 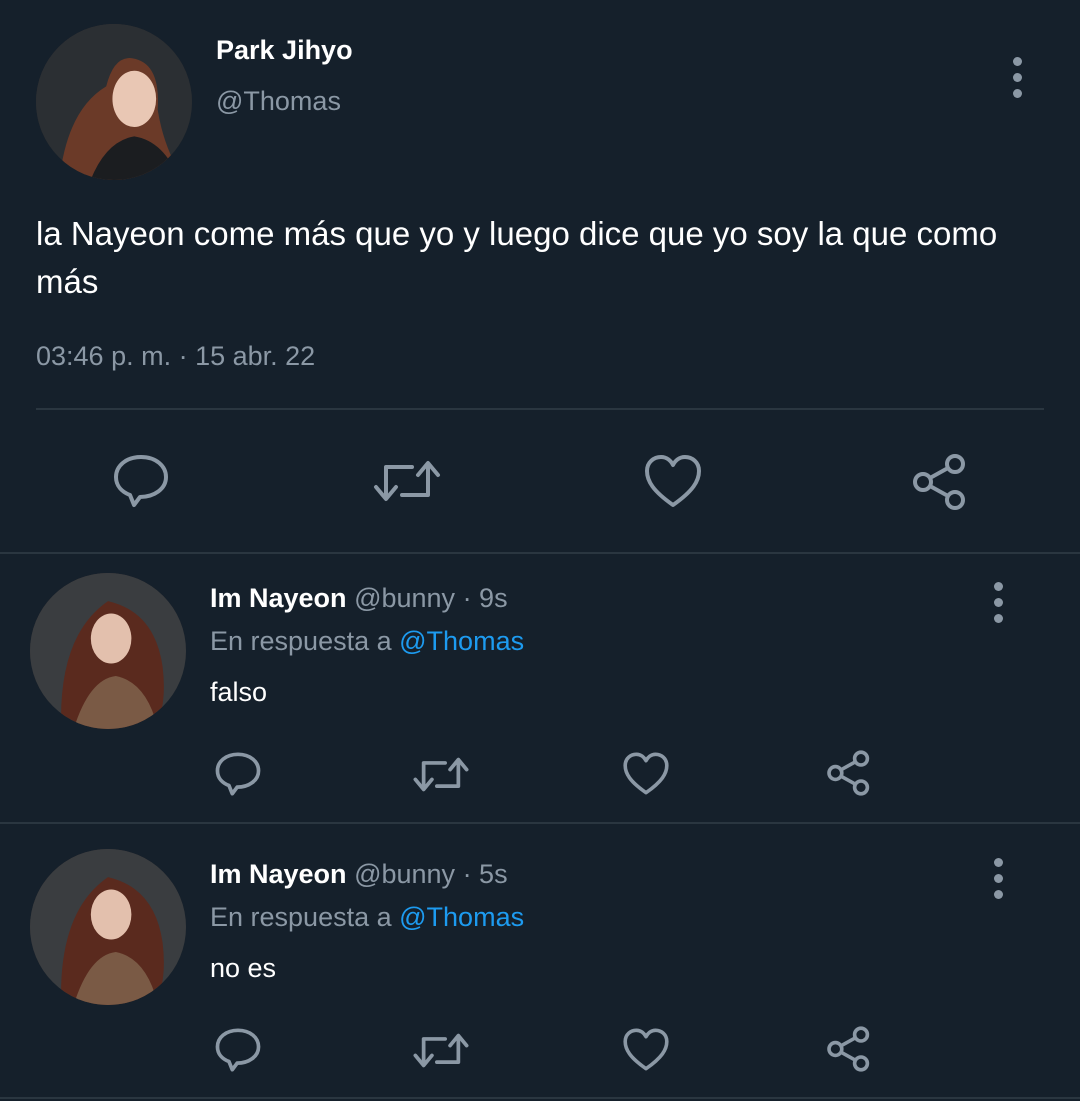 I want to click on author-handle: @Thomas, so click(x=278, y=101).